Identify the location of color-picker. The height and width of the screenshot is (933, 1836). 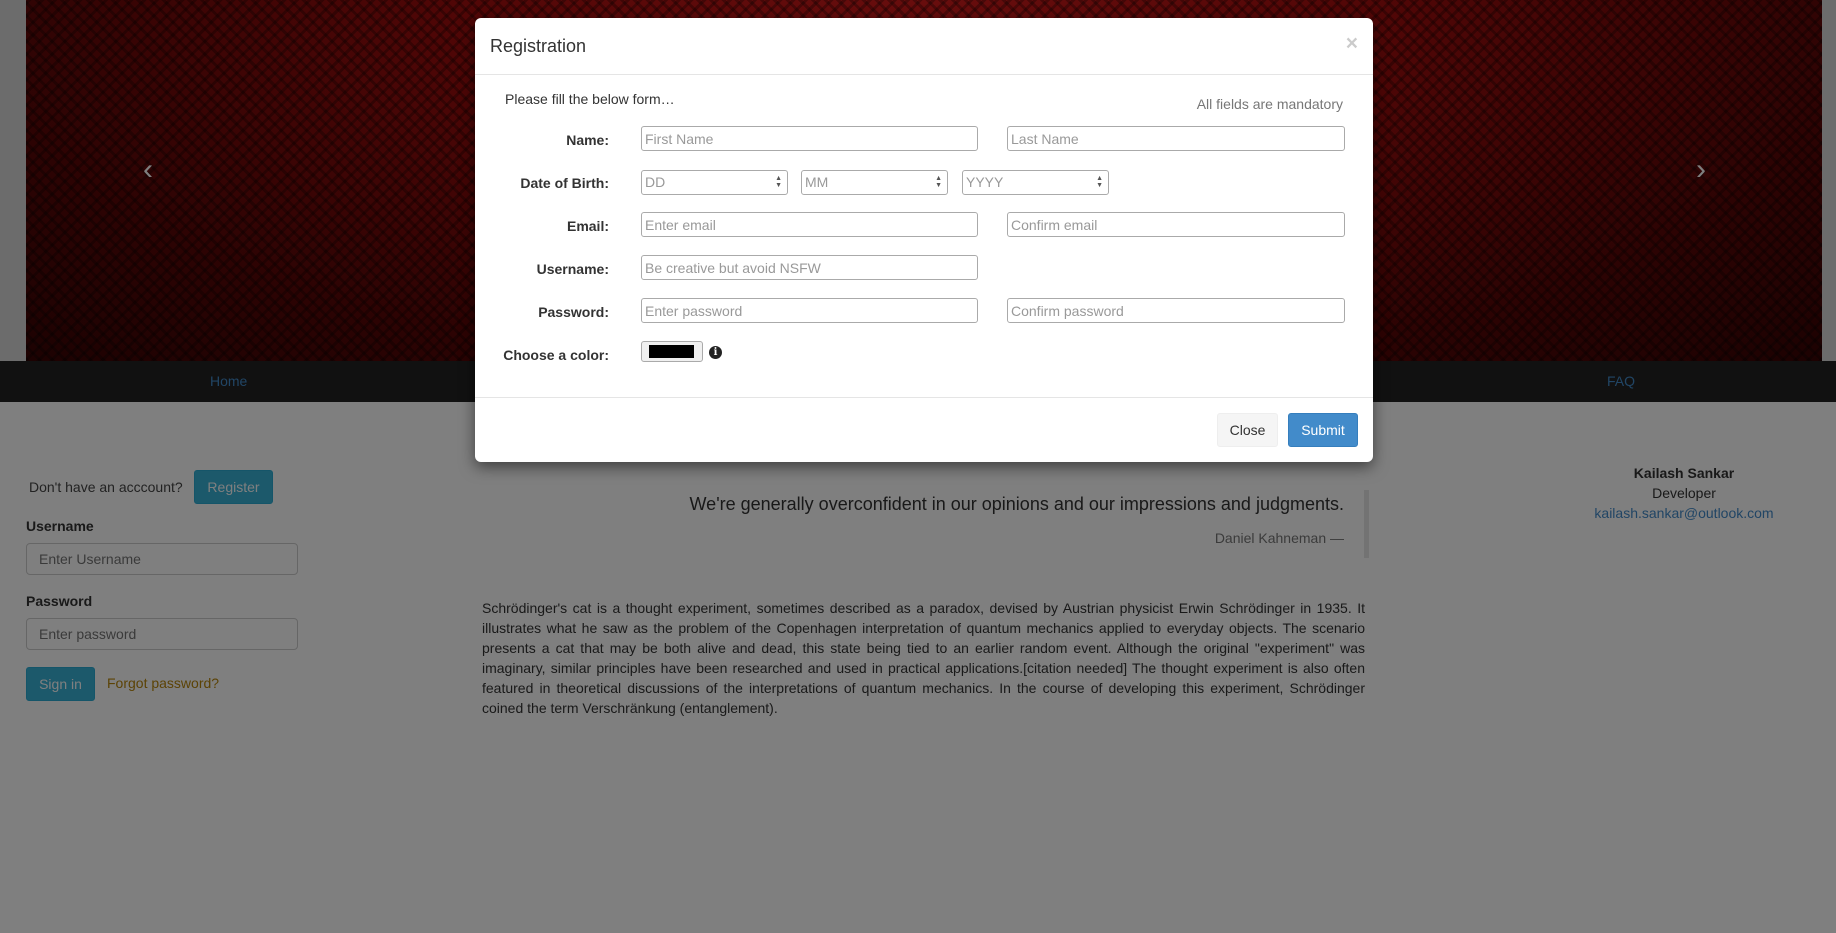
(672, 351).